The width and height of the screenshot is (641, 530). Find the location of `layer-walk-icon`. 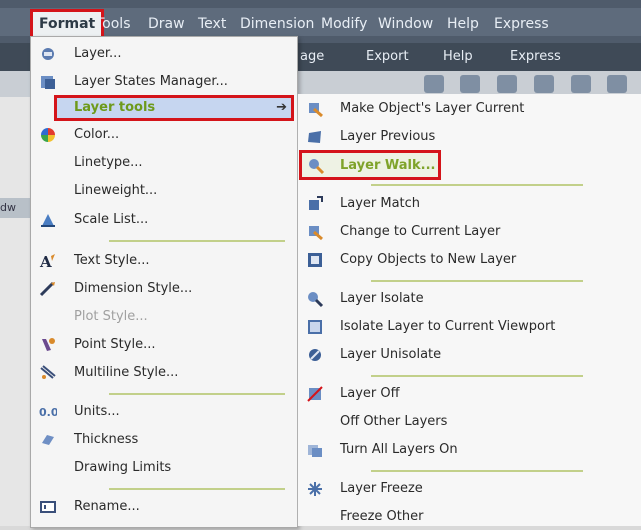

layer-walk-icon is located at coordinates (317, 167).